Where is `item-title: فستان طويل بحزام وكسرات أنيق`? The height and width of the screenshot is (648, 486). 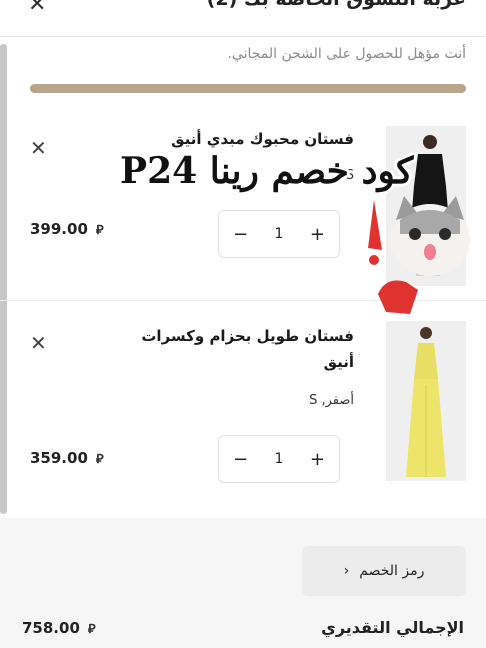 item-title: فستان طويل بحزام وكسرات أنيق is located at coordinates (239, 349).